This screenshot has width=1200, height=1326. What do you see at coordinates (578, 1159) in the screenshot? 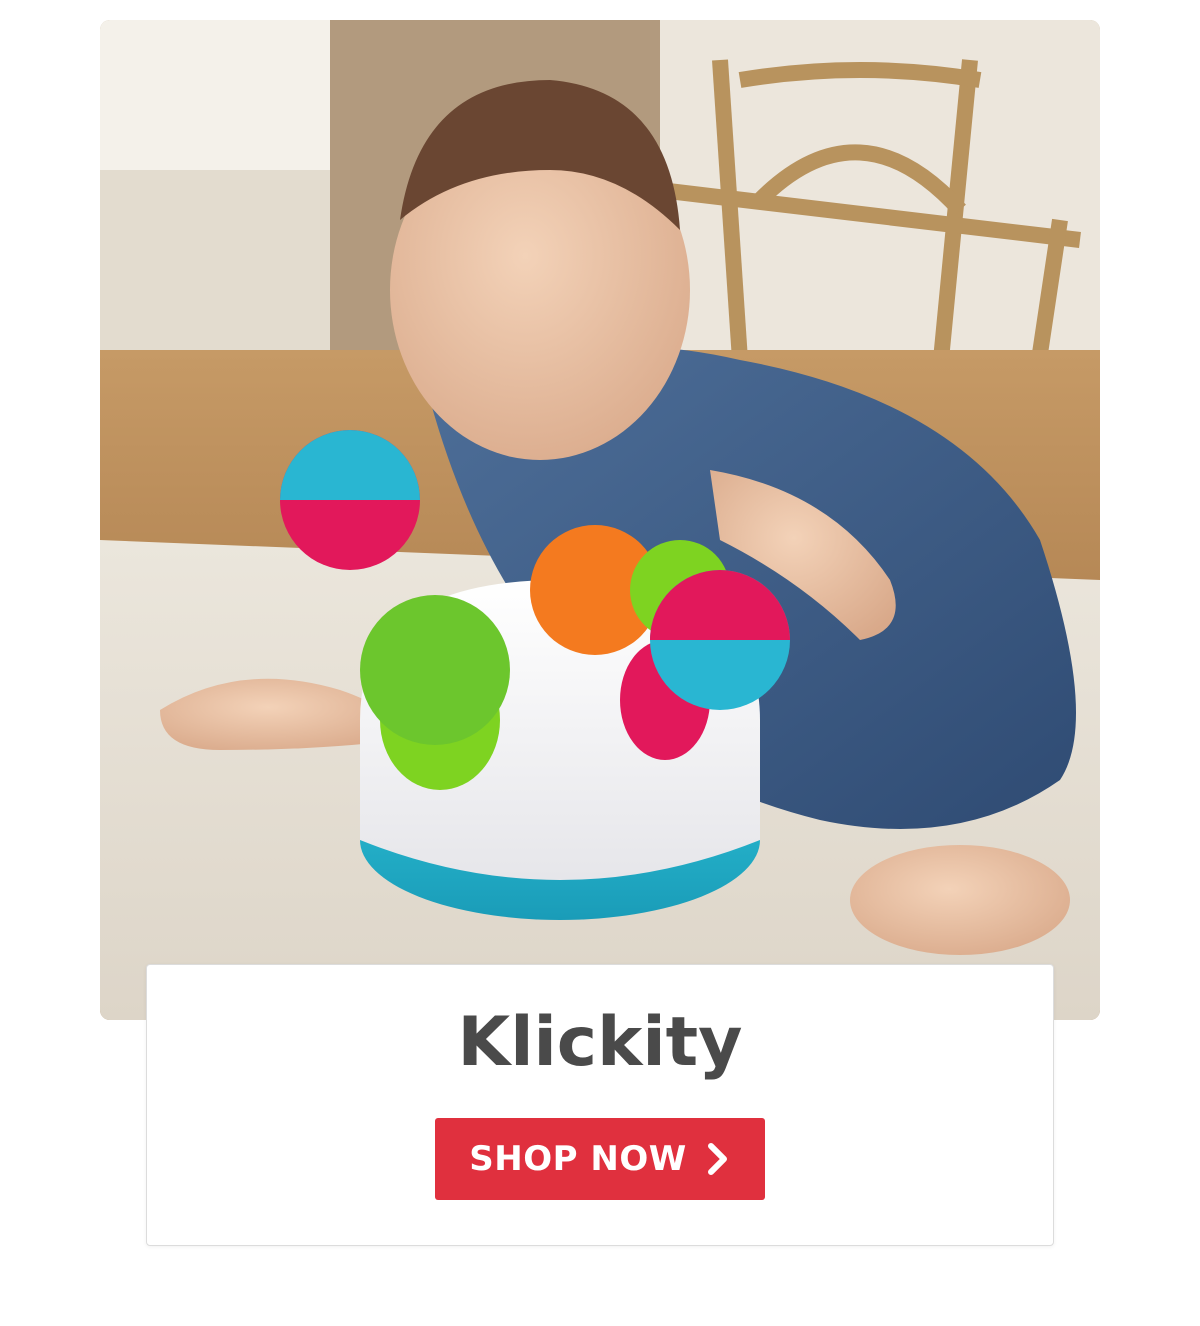
I see `shop-now-label: SHOP NOW` at bounding box center [578, 1159].